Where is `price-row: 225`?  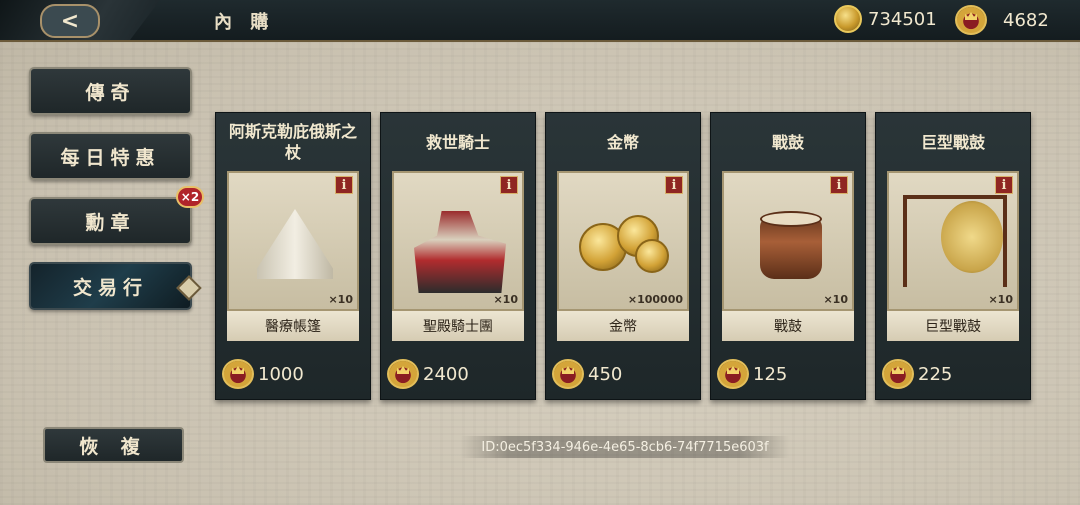 price-row: 225 is located at coordinates (917, 374).